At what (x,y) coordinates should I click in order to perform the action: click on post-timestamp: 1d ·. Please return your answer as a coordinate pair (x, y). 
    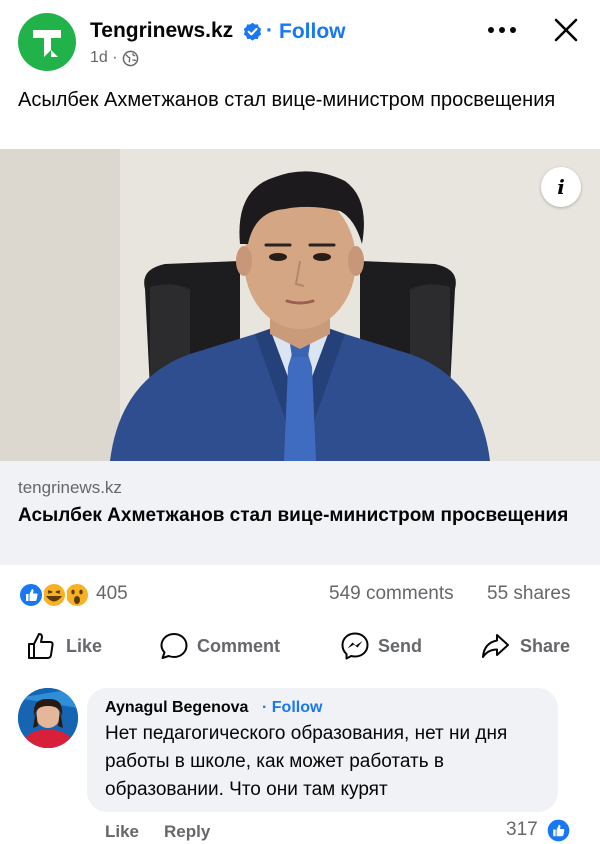
    Looking at the image, I should click on (104, 58).